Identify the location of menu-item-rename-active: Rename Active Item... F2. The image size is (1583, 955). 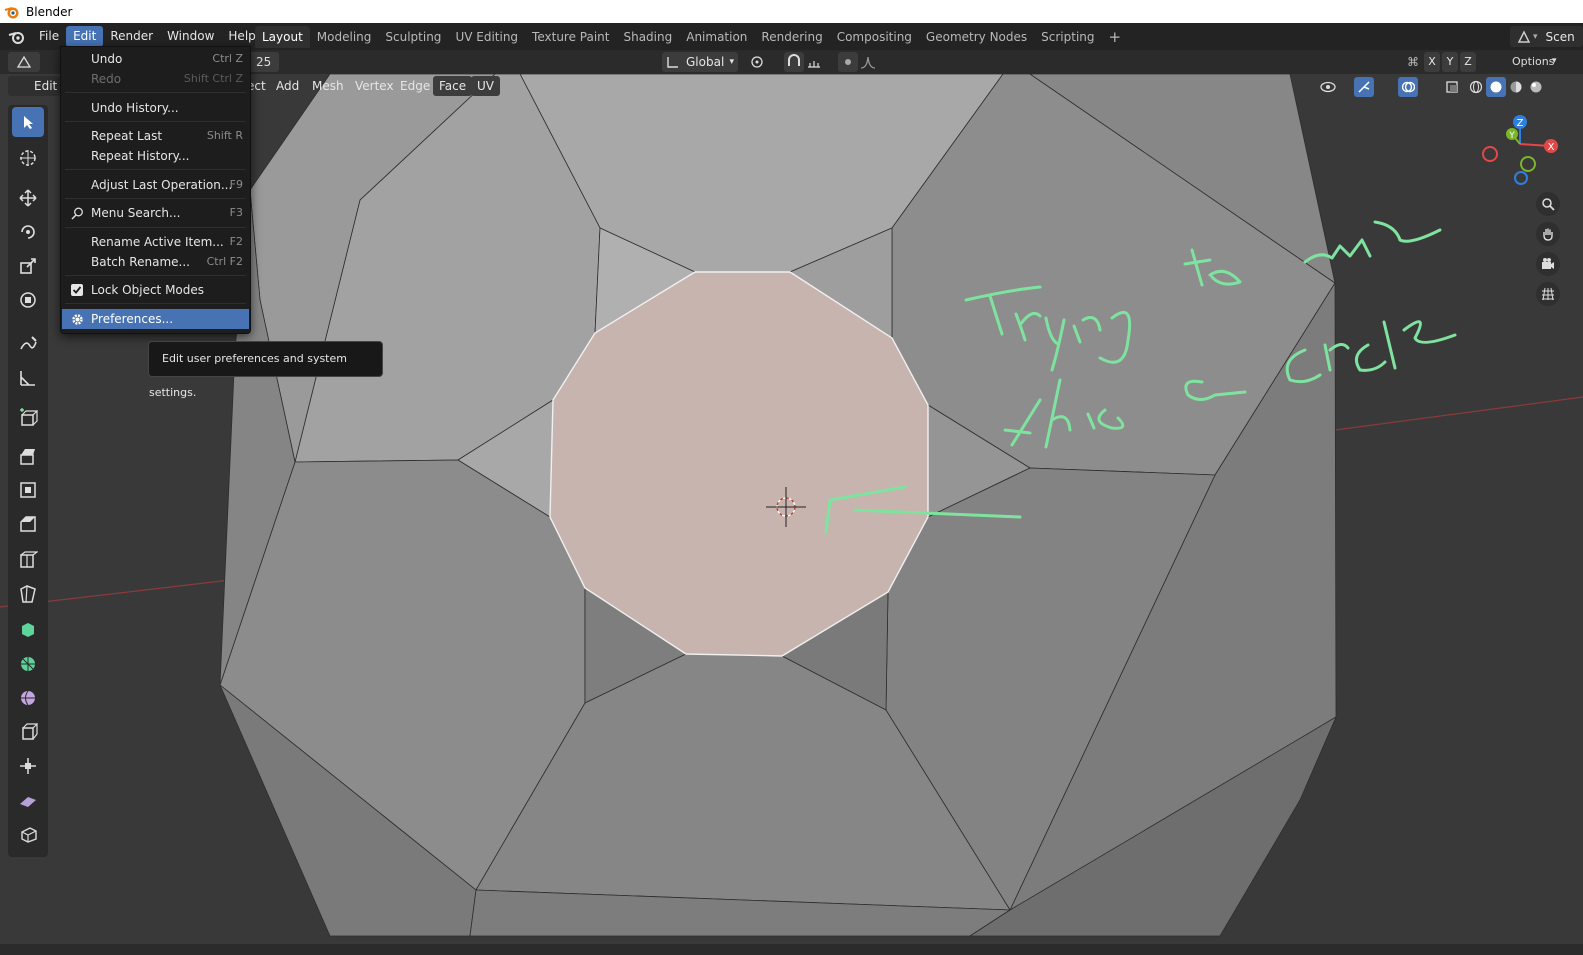
(155, 242).